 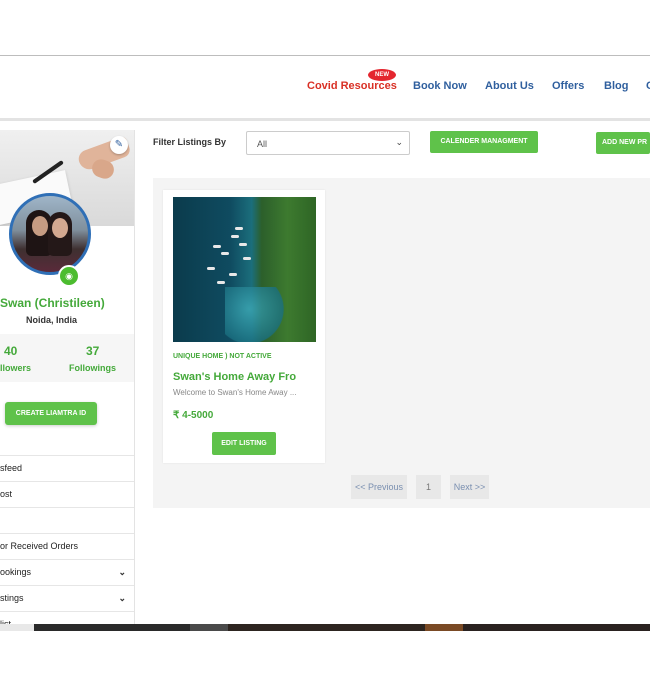 I want to click on profile-location: Noida, India, so click(x=52, y=320).